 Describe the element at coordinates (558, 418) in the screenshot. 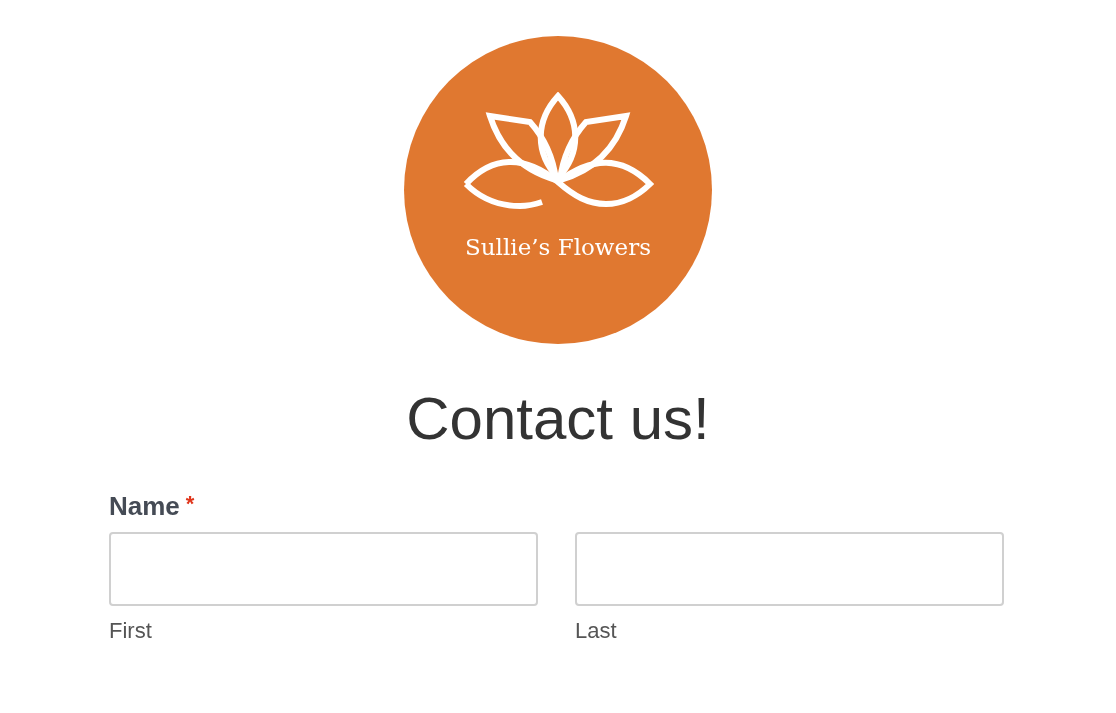

I see `page-title: Contact us!` at that location.